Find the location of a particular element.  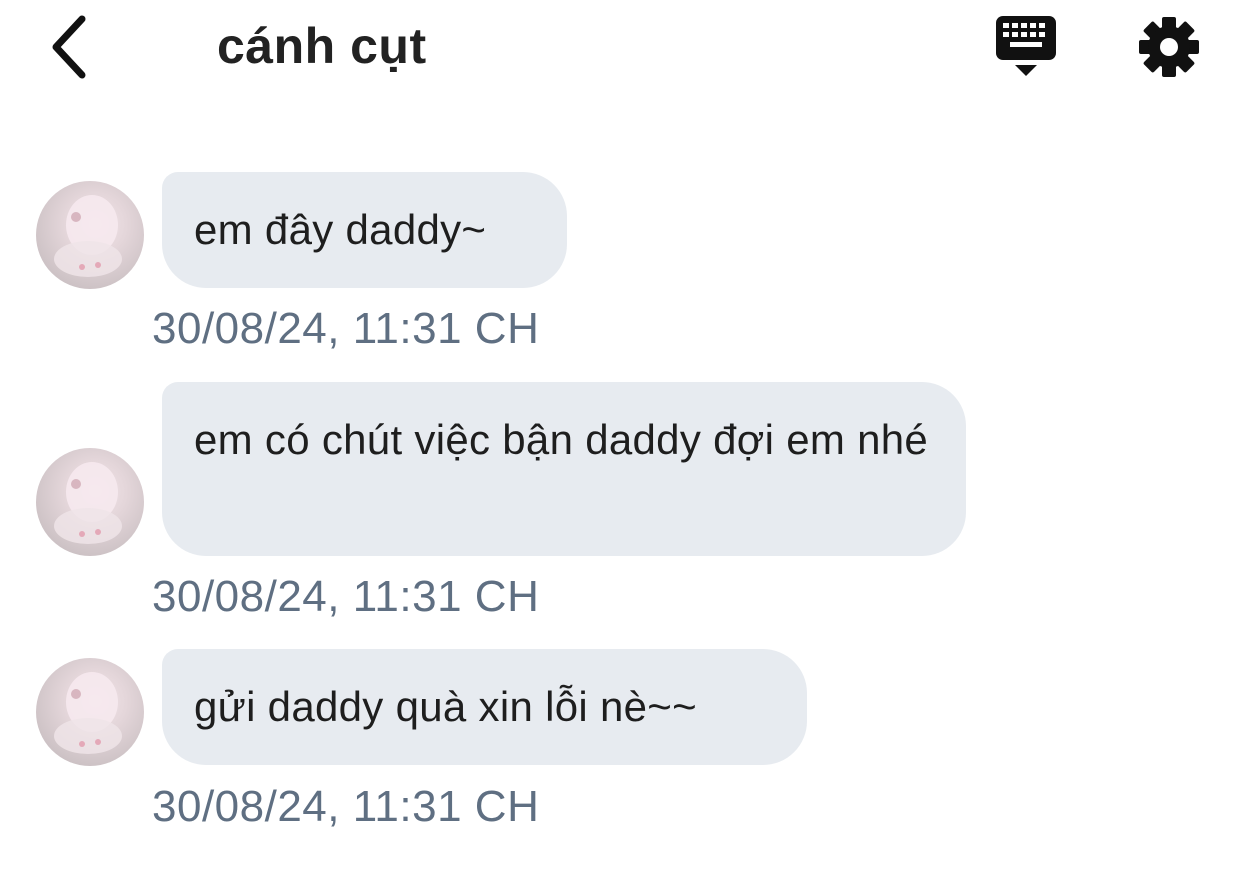

message-bubble: em có chút việc bận daddy đợi em nhé is located at coordinates (564, 469).